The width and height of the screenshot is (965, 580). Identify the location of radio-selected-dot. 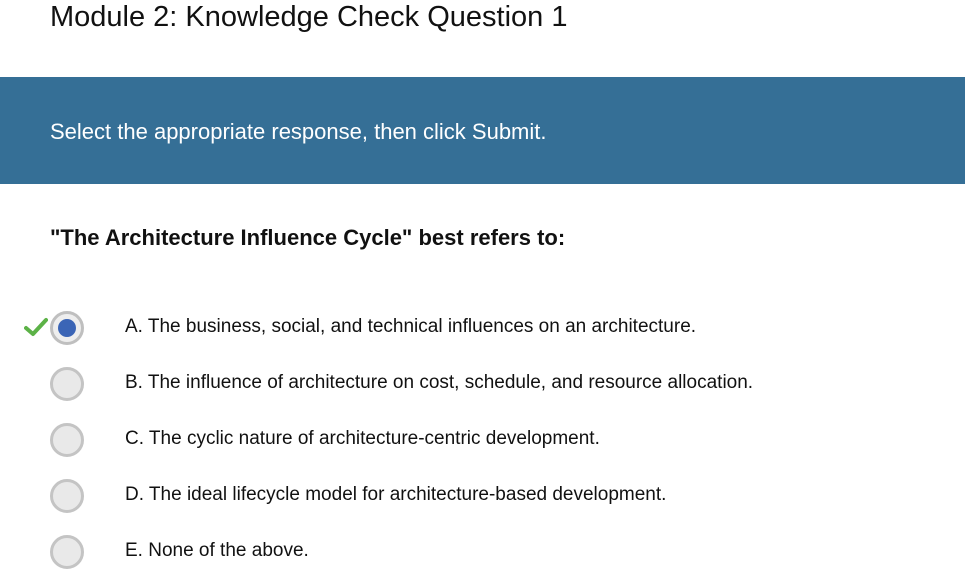
(67, 328).